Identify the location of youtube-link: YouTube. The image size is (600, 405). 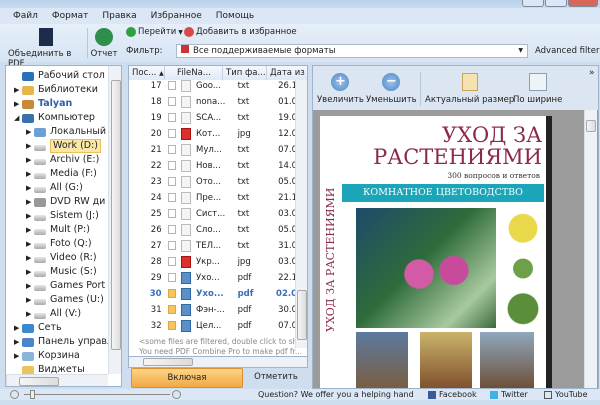
(566, 394).